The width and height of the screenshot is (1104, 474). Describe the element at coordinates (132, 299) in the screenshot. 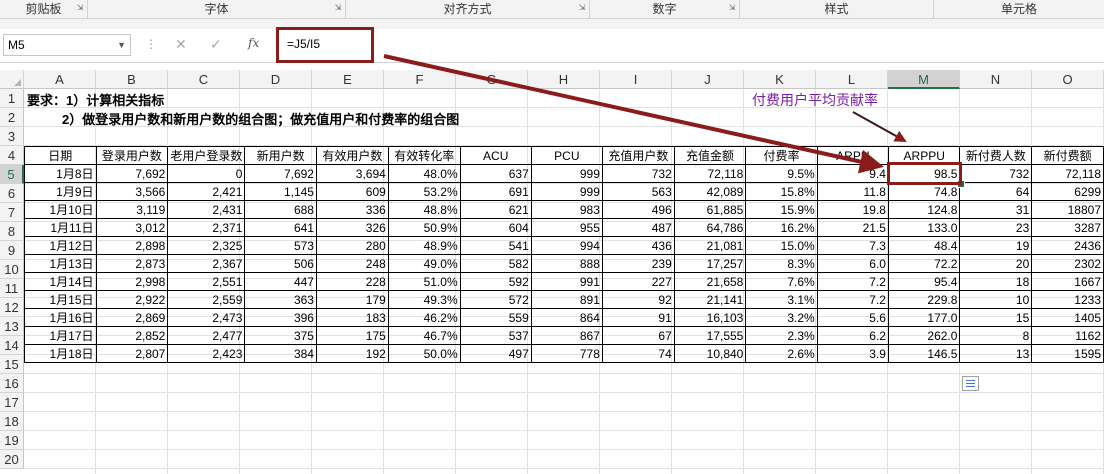

I see `table-cell: 2,922` at that location.